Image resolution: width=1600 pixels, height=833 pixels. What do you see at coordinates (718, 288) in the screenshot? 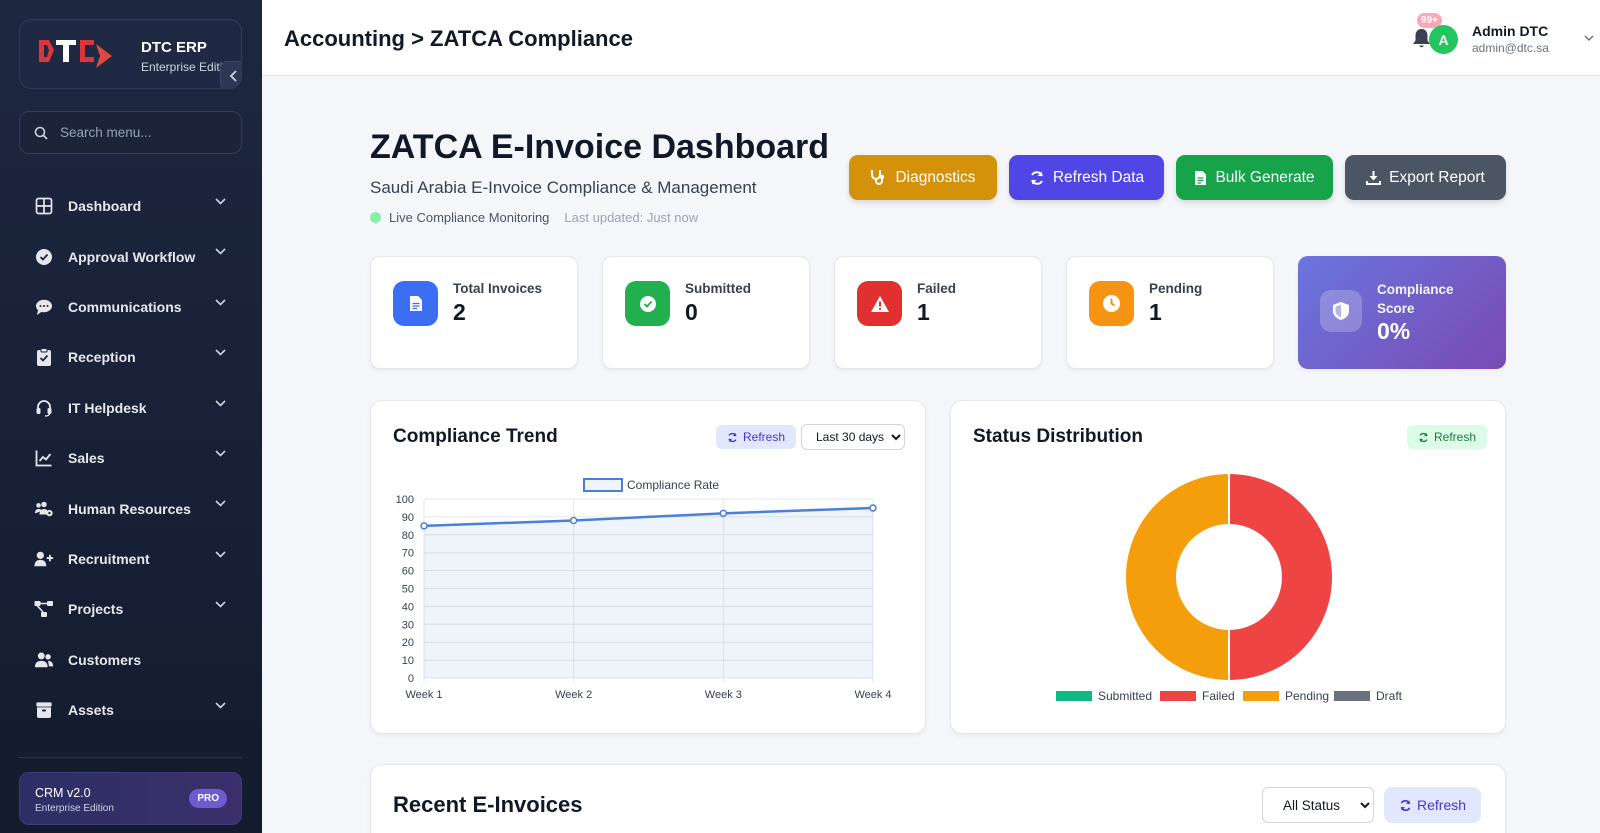
I see `stat-label: Submitted` at bounding box center [718, 288].